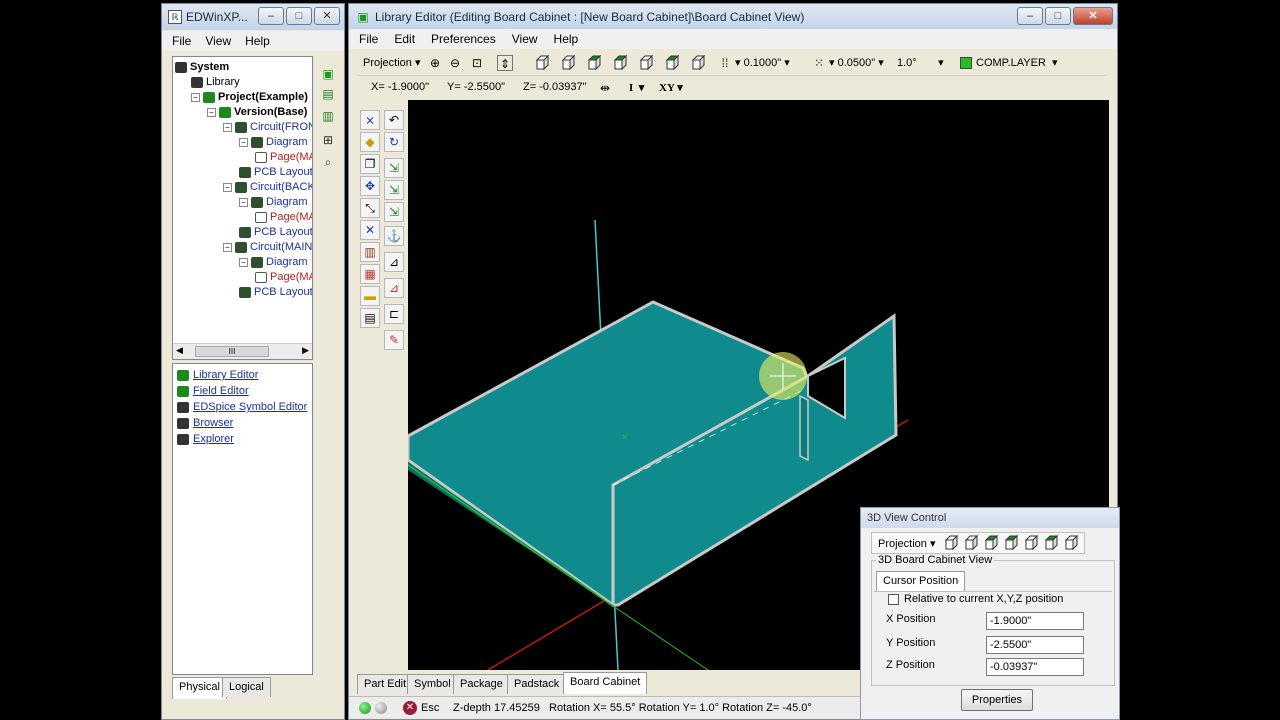  Describe the element at coordinates (394, 142) in the screenshot. I see `rotate-icon: ↻` at that location.